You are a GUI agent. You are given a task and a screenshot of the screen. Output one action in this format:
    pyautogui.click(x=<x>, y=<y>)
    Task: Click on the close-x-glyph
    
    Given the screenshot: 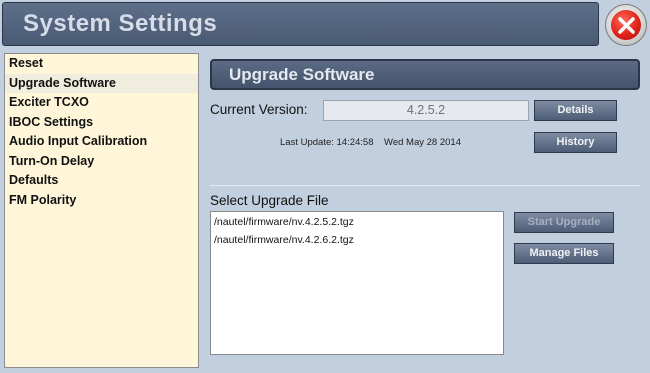 What is the action you would take?
    pyautogui.click(x=626, y=25)
    